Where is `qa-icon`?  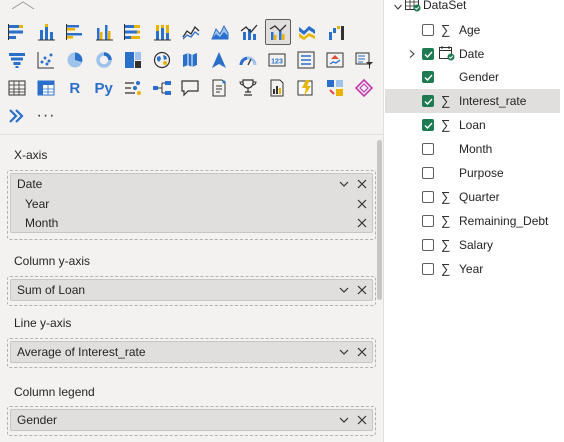 qa-icon is located at coordinates (191, 88).